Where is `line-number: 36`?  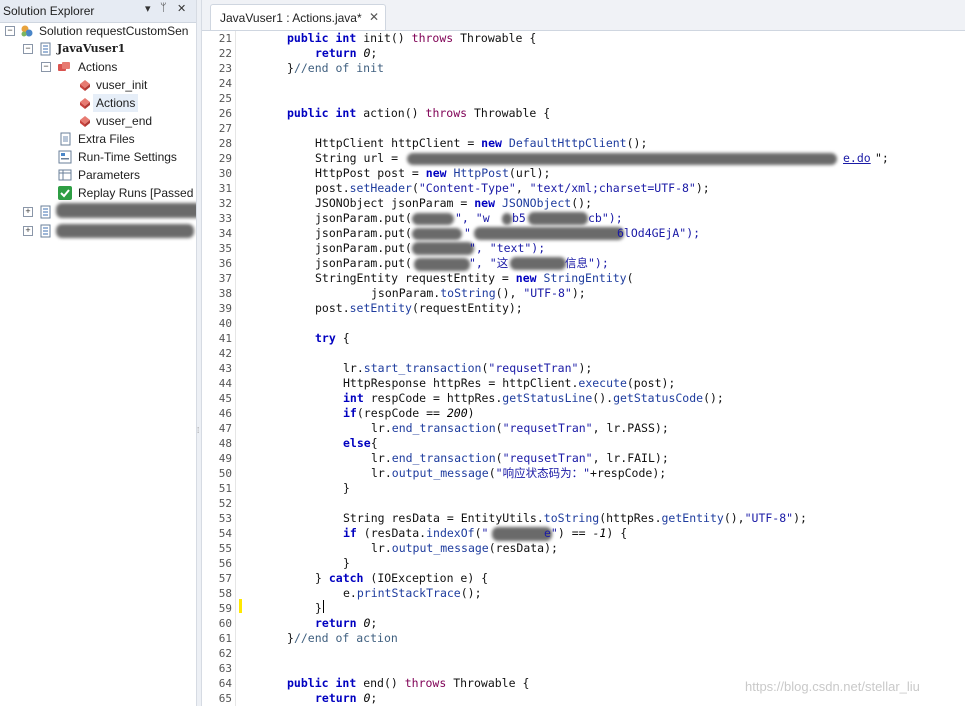 line-number: 36 is located at coordinates (225, 263).